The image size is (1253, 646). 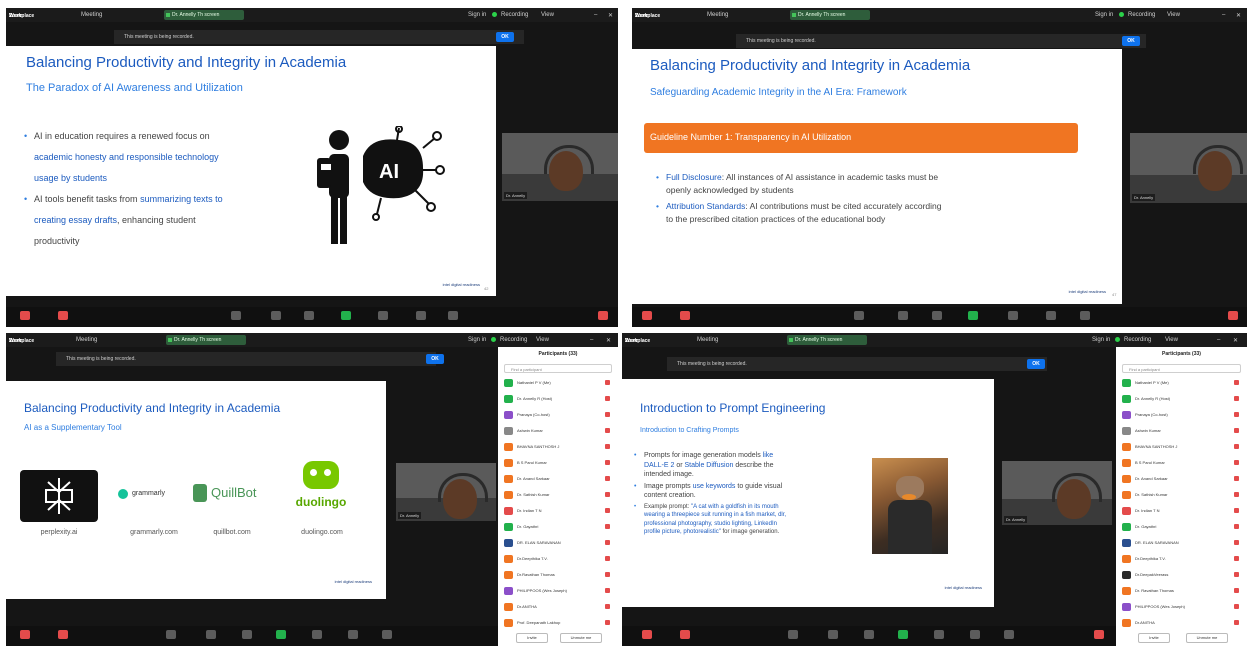 I want to click on participant-search-input: Find a participant, so click(x=1181, y=368).